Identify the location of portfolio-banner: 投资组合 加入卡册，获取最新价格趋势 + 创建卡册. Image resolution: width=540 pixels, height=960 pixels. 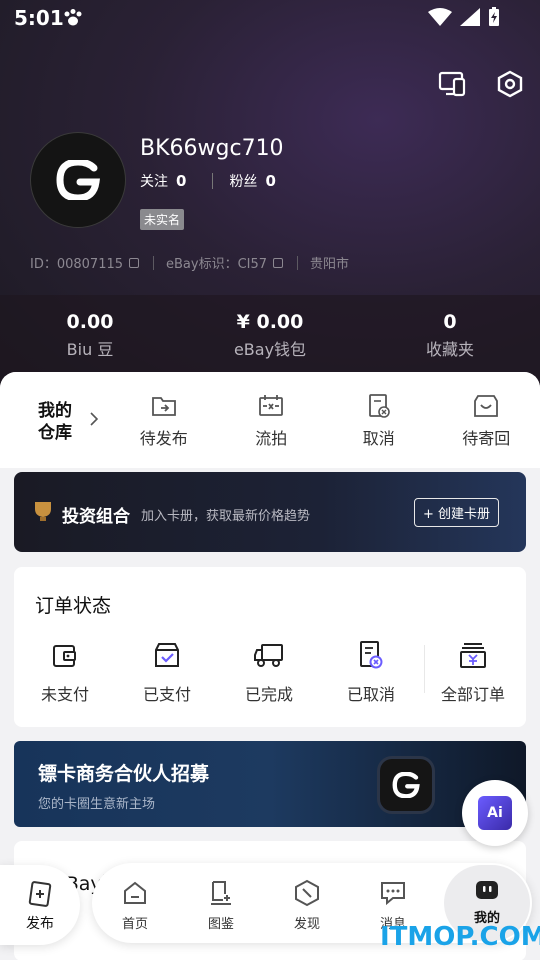
(270, 512).